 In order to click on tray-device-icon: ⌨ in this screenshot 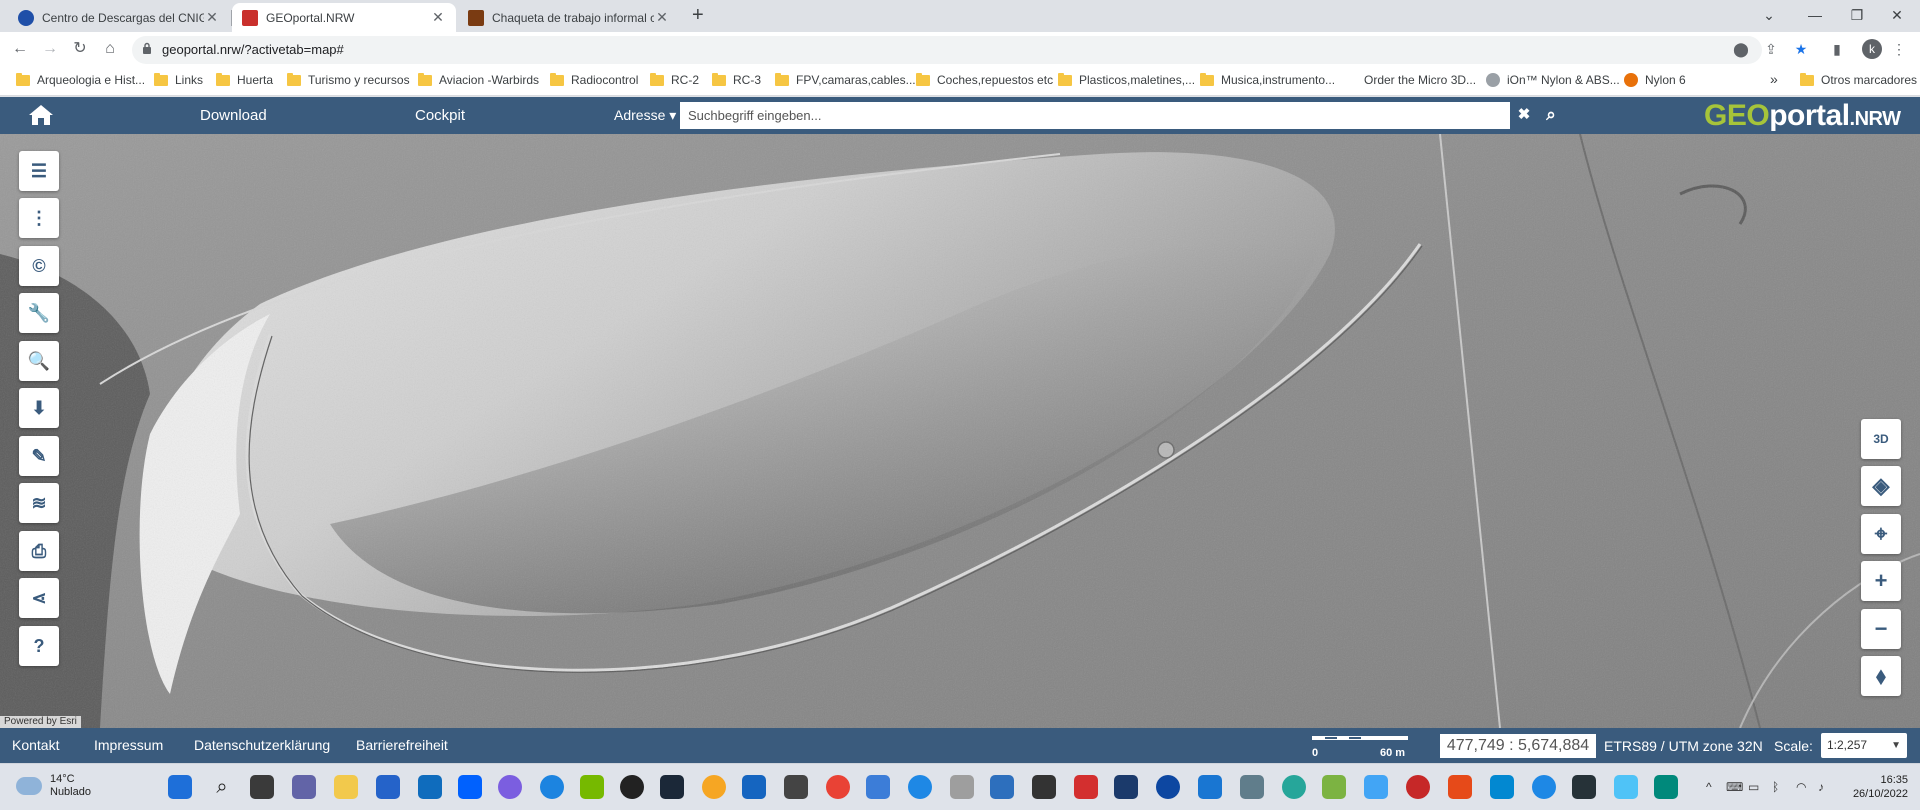, I will do `click(1734, 787)`.